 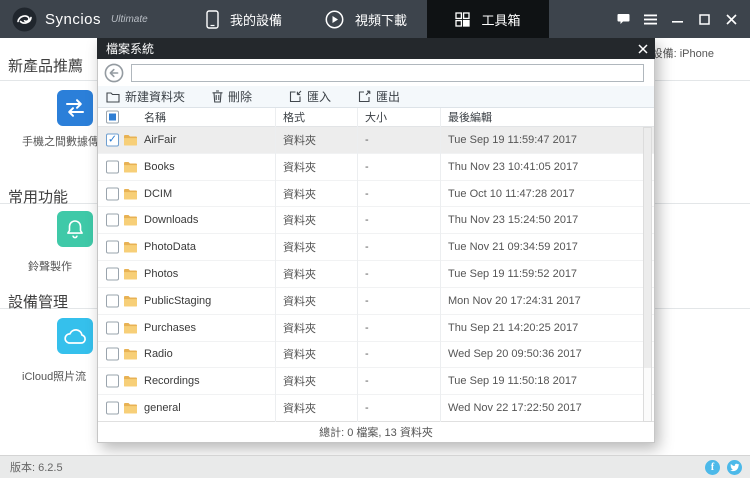 I want to click on export-icon, so click(x=364, y=96).